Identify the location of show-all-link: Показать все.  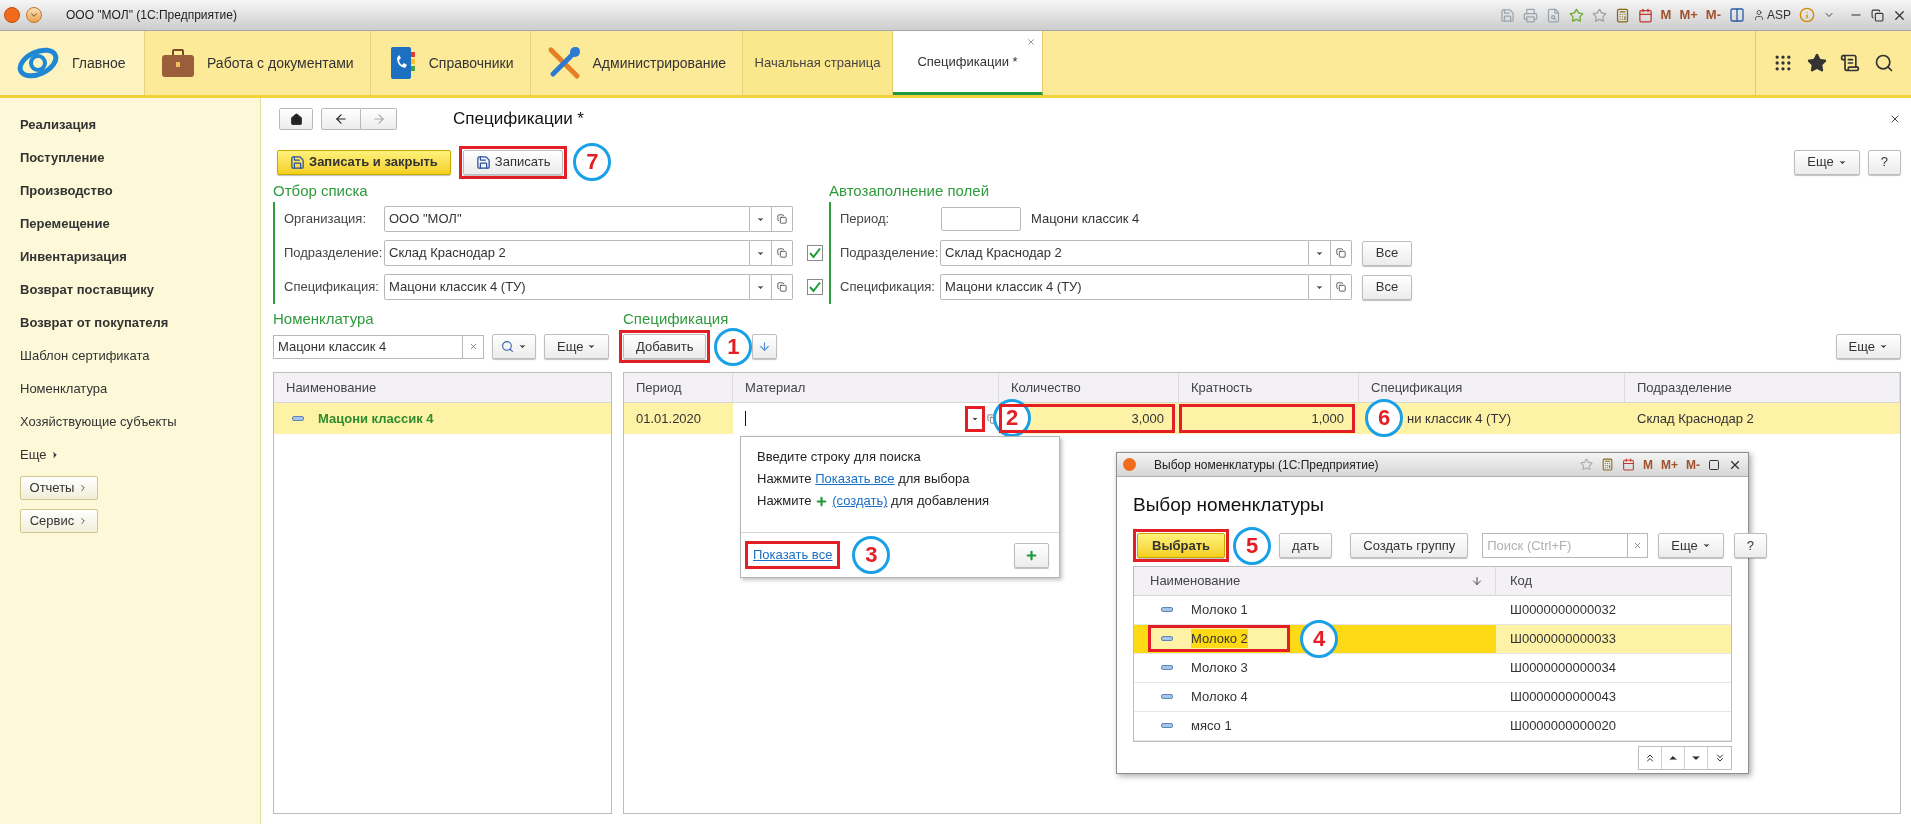
(793, 555).